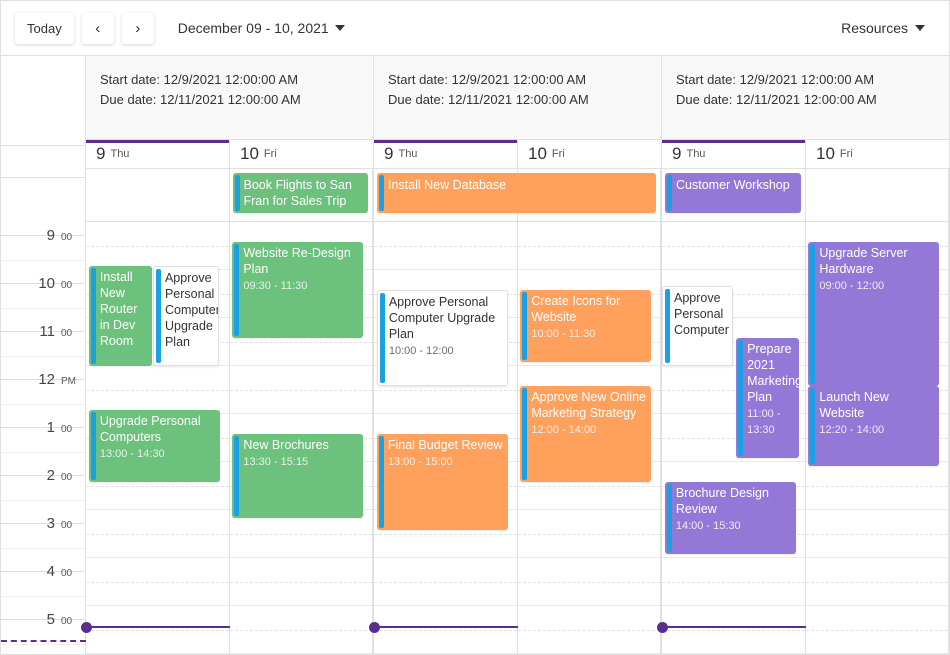 This screenshot has width=950, height=655. Describe the element at coordinates (421, 351) in the screenshot. I see `appointment-time: 10:00 - 12:00` at that location.